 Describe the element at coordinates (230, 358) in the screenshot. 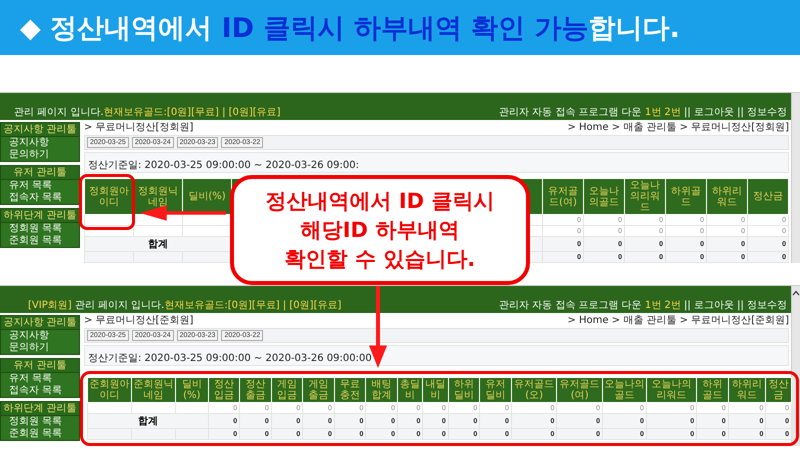

I see `period-text: 정산기준일: 2020-03-25 09:00:00 ~ 2020-03-26 09:00:00` at that location.